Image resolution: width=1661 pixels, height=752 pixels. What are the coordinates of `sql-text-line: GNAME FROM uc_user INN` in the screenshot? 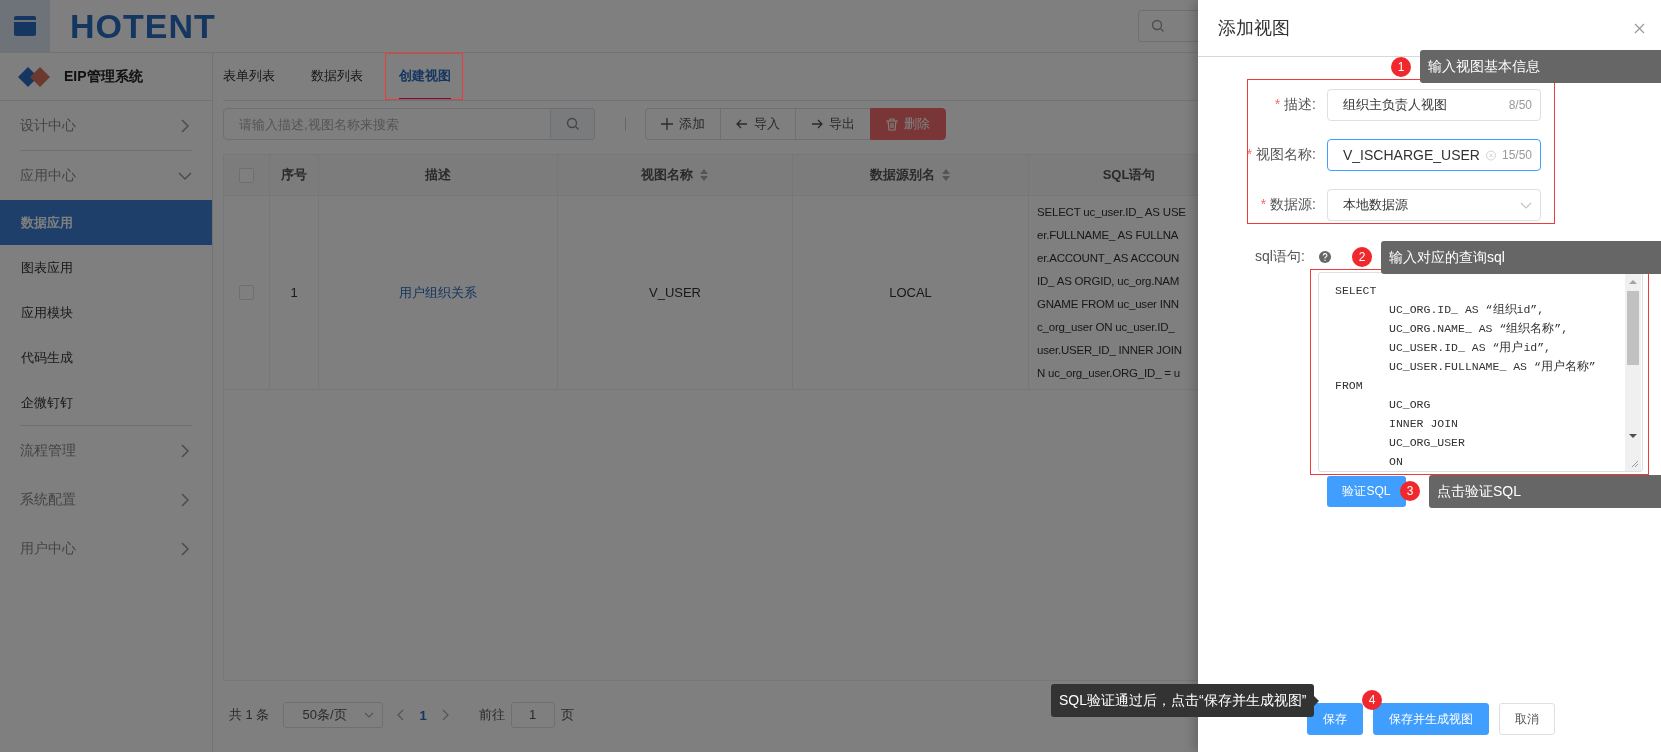 It's located at (1108, 304).